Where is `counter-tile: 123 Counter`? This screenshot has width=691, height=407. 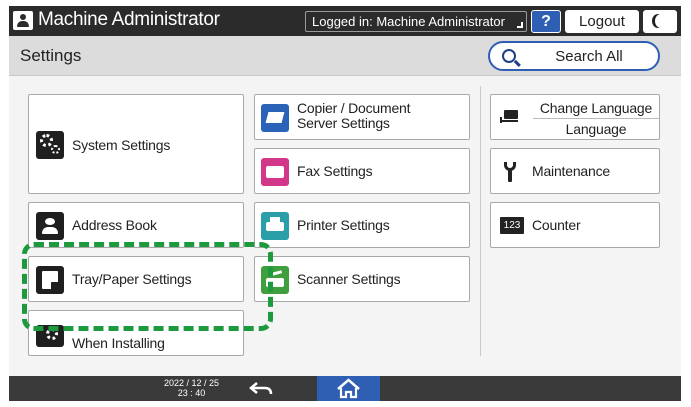
counter-tile: 123 Counter is located at coordinates (575, 225).